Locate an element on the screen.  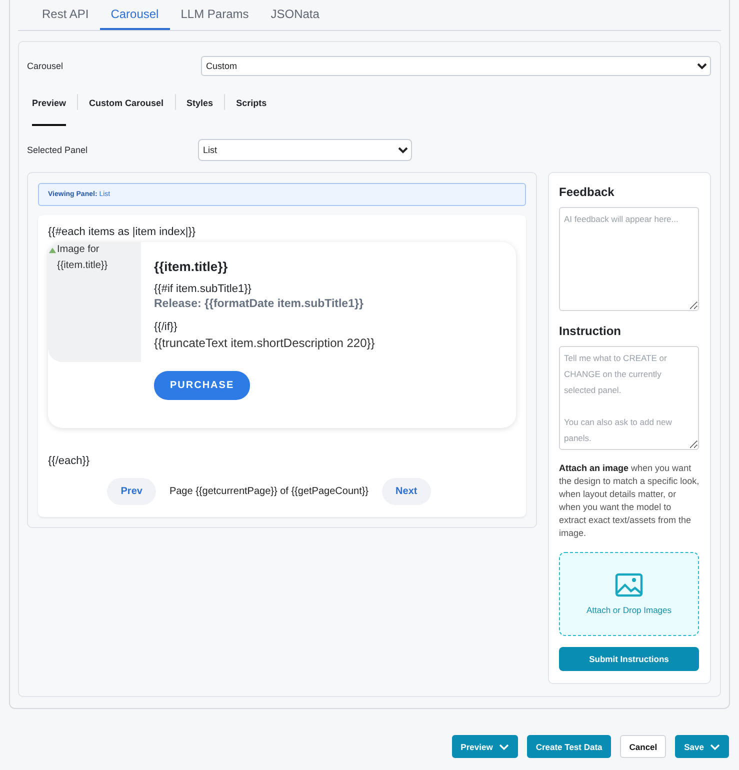
image-dropzone: Attach or Drop Images is located at coordinates (629, 594).